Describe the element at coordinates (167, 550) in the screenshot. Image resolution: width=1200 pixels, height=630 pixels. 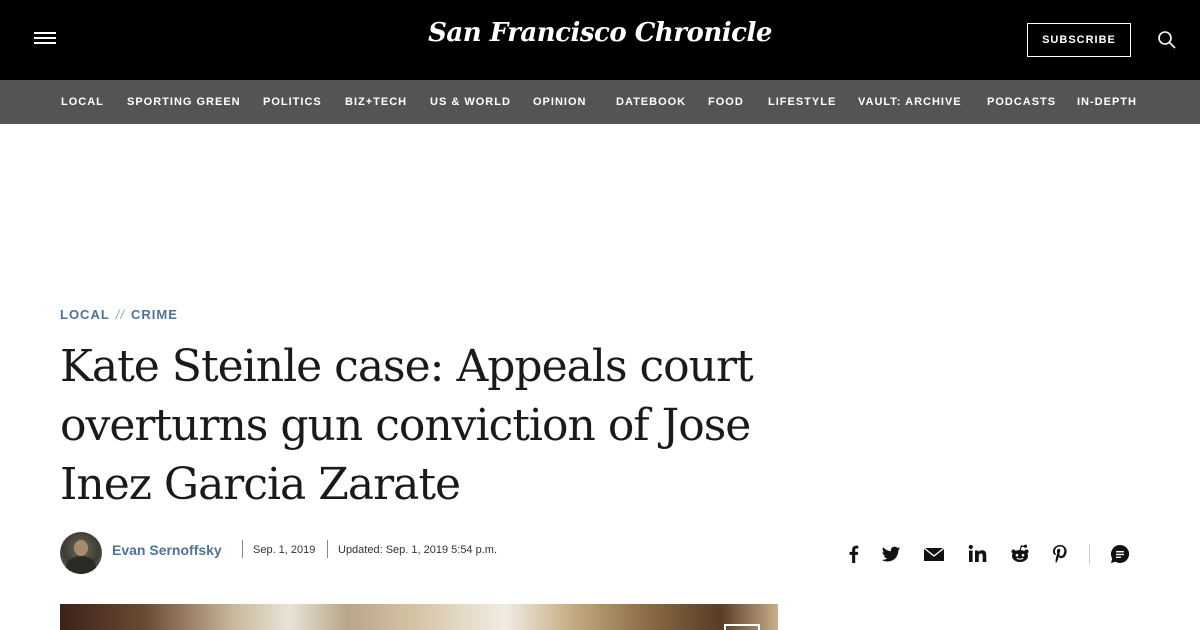
I see `author-name-link: Evan Sernoffsky` at that location.